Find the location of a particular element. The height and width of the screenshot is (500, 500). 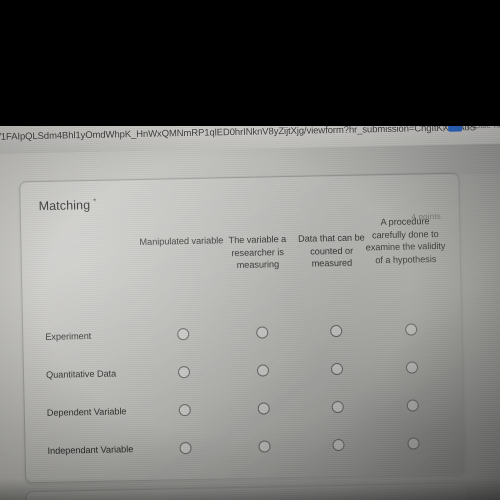

radio-row0-col1 is located at coordinates (262, 332).